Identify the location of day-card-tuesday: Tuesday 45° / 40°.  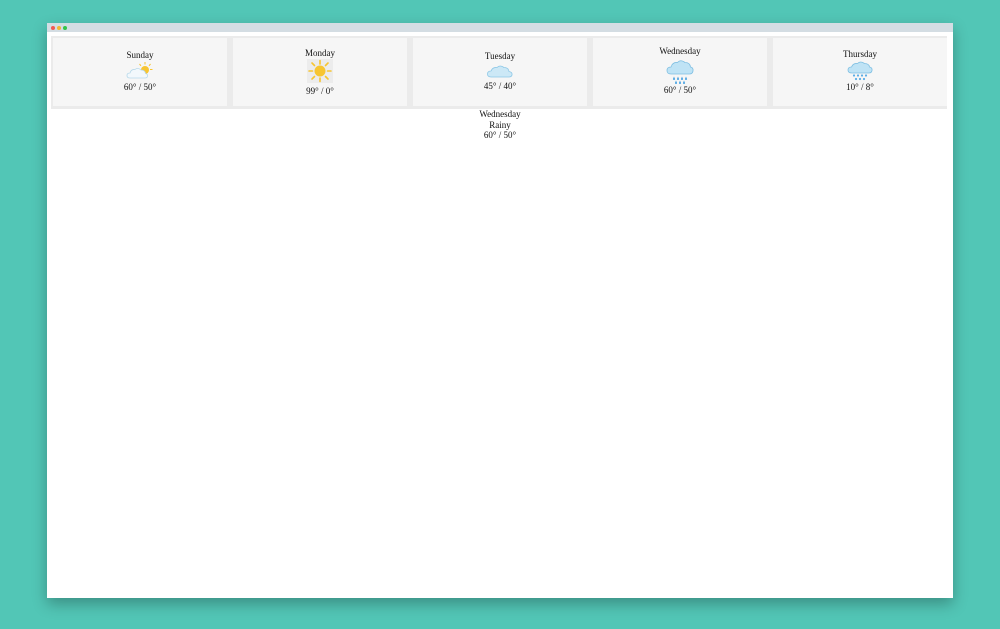
(500, 72).